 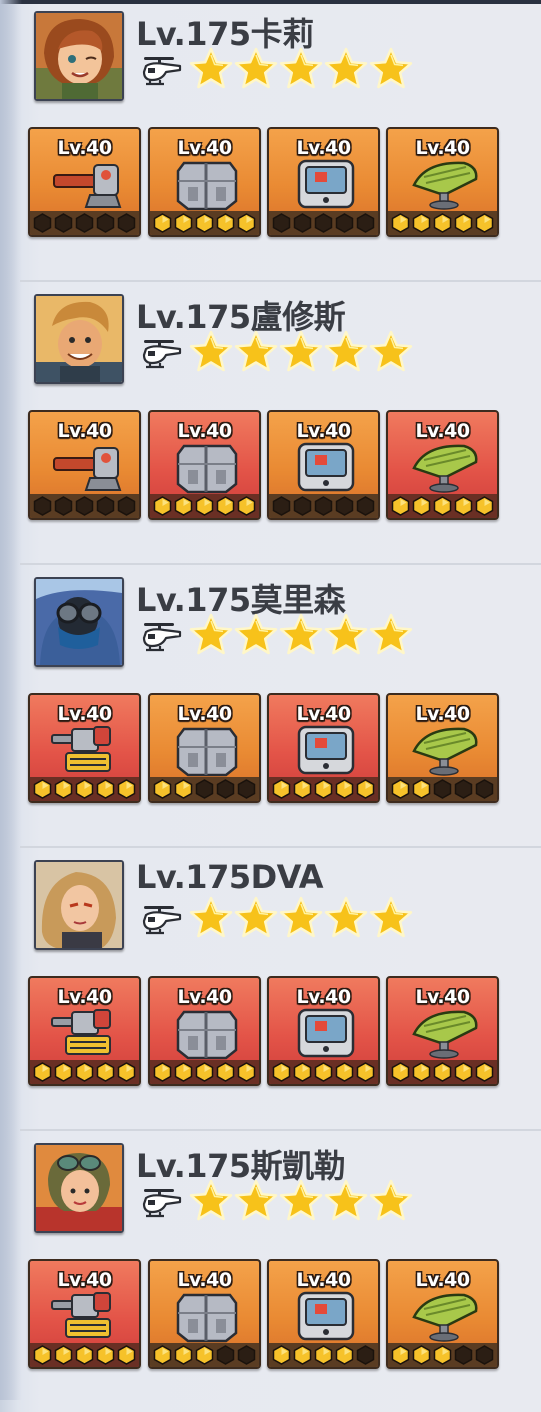 What do you see at coordinates (230, 877) in the screenshot?
I see `hero-level-name: Lv.175DVA` at bounding box center [230, 877].